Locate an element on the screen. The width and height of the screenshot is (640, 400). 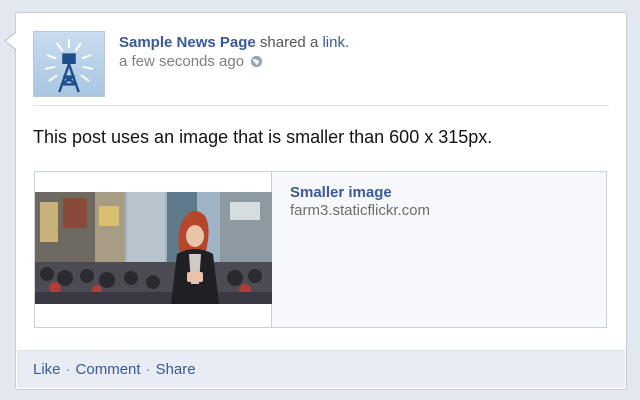
card-pointer-fill is located at coordinates (11, 41).